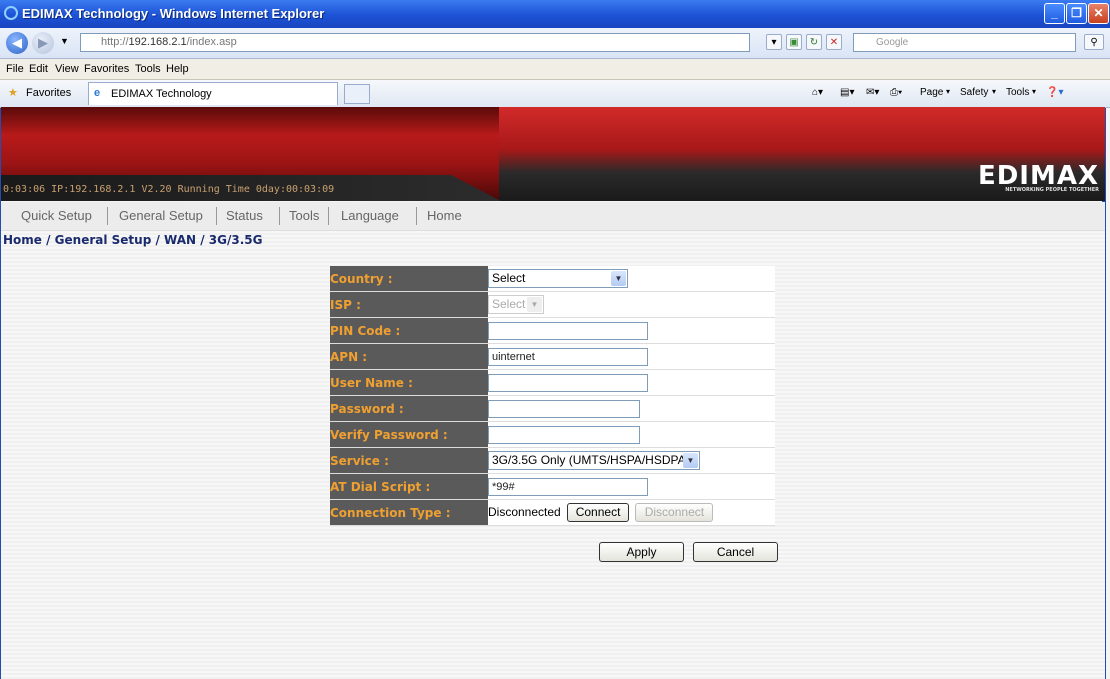 Image resolution: width=1110 pixels, height=679 pixels. I want to click on compatibility-icon: ▣, so click(794, 42).